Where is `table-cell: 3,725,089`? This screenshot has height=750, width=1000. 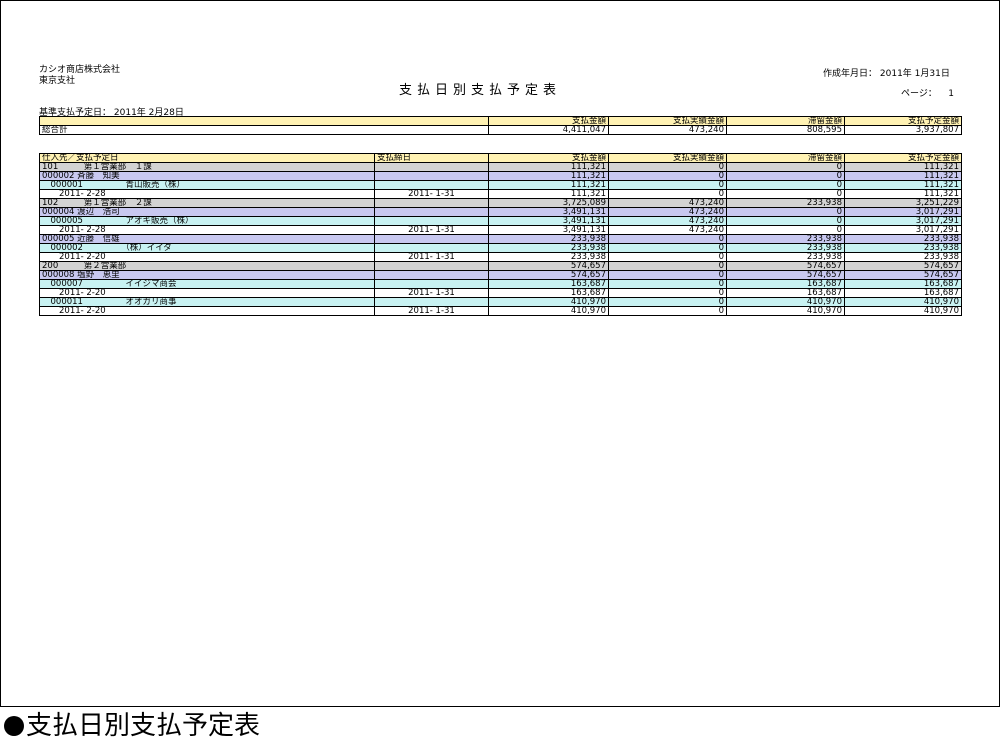
table-cell: 3,725,089 is located at coordinates (548, 203).